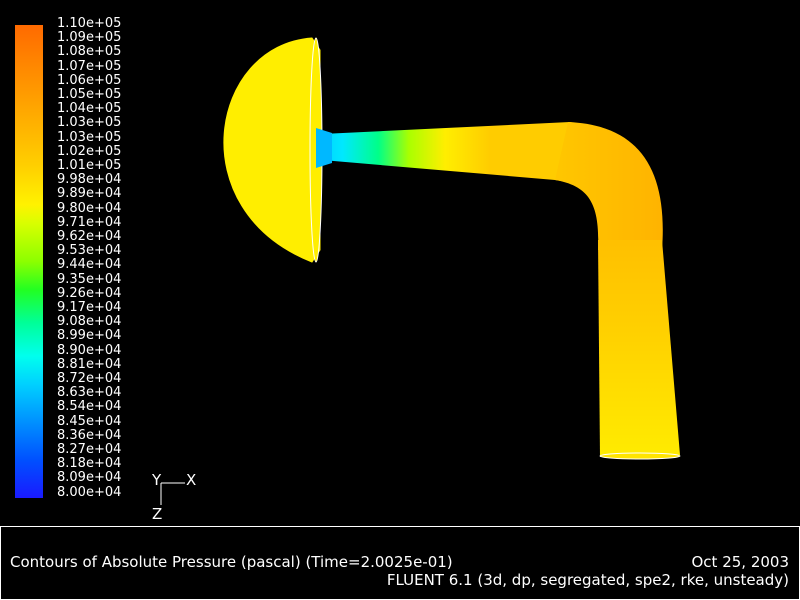 Image resolution: width=800 pixels, height=600 pixels. I want to click on pipe-outlet, so click(640, 456).